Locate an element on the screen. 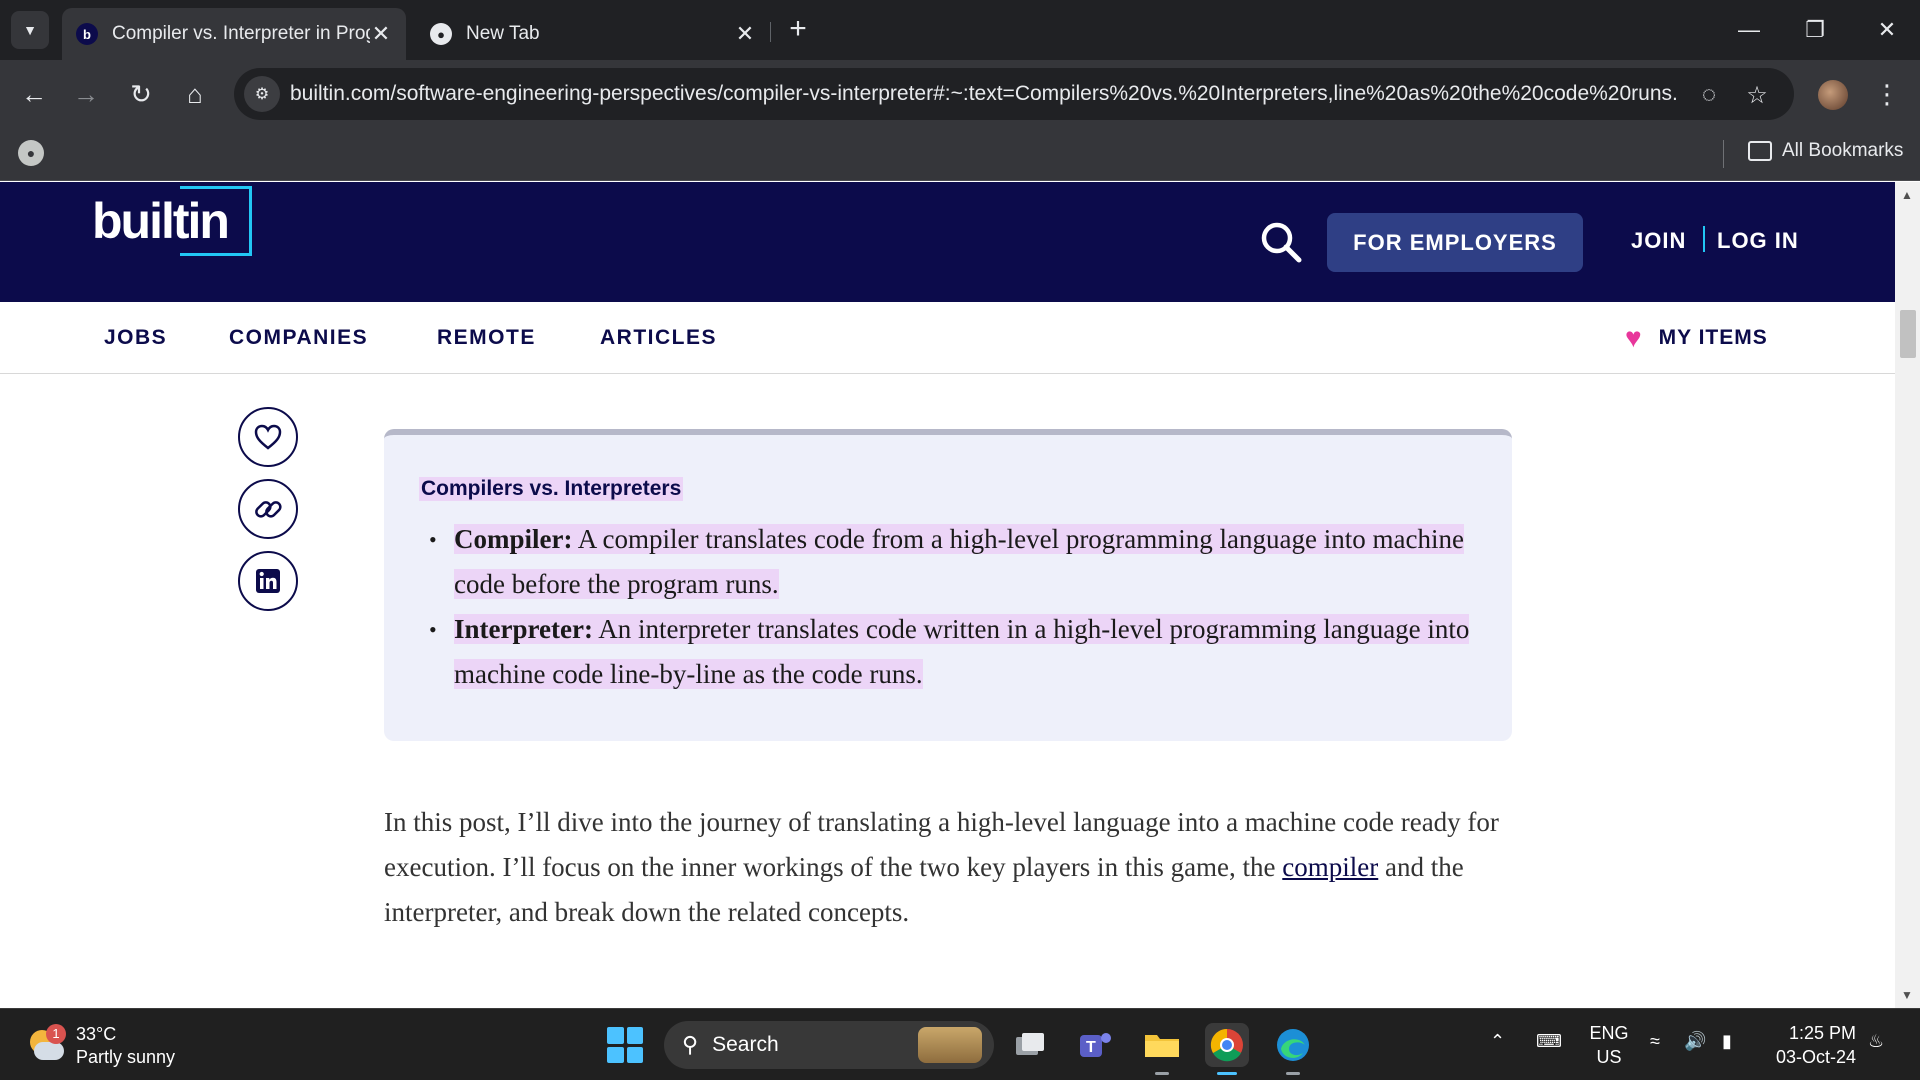 This screenshot has height=1080, width=1920. task-view-button is located at coordinates (1030, 1045).